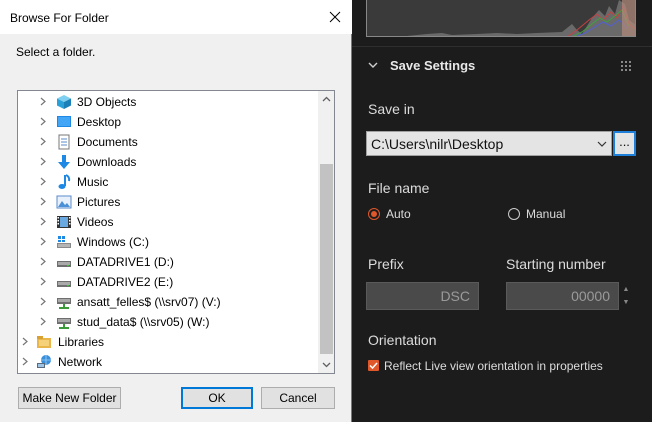 Image resolution: width=652 pixels, height=422 pixels. Describe the element at coordinates (545, 214) in the screenshot. I see `manual-radio-label: Manual` at that location.